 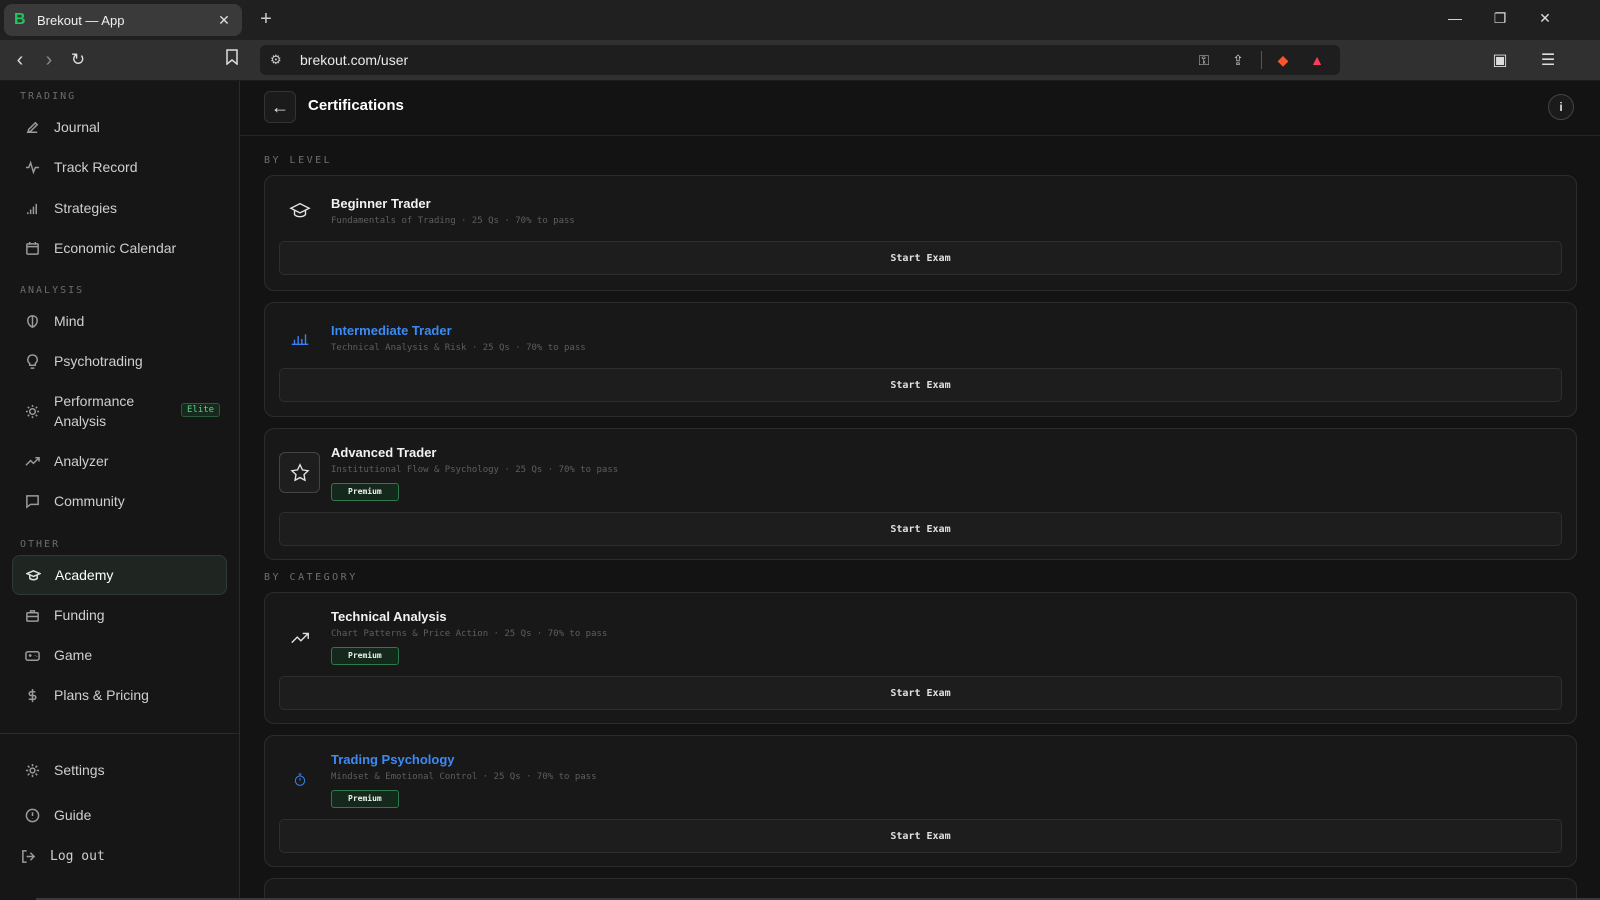 I want to click on info-icon: i, so click(x=1561, y=107).